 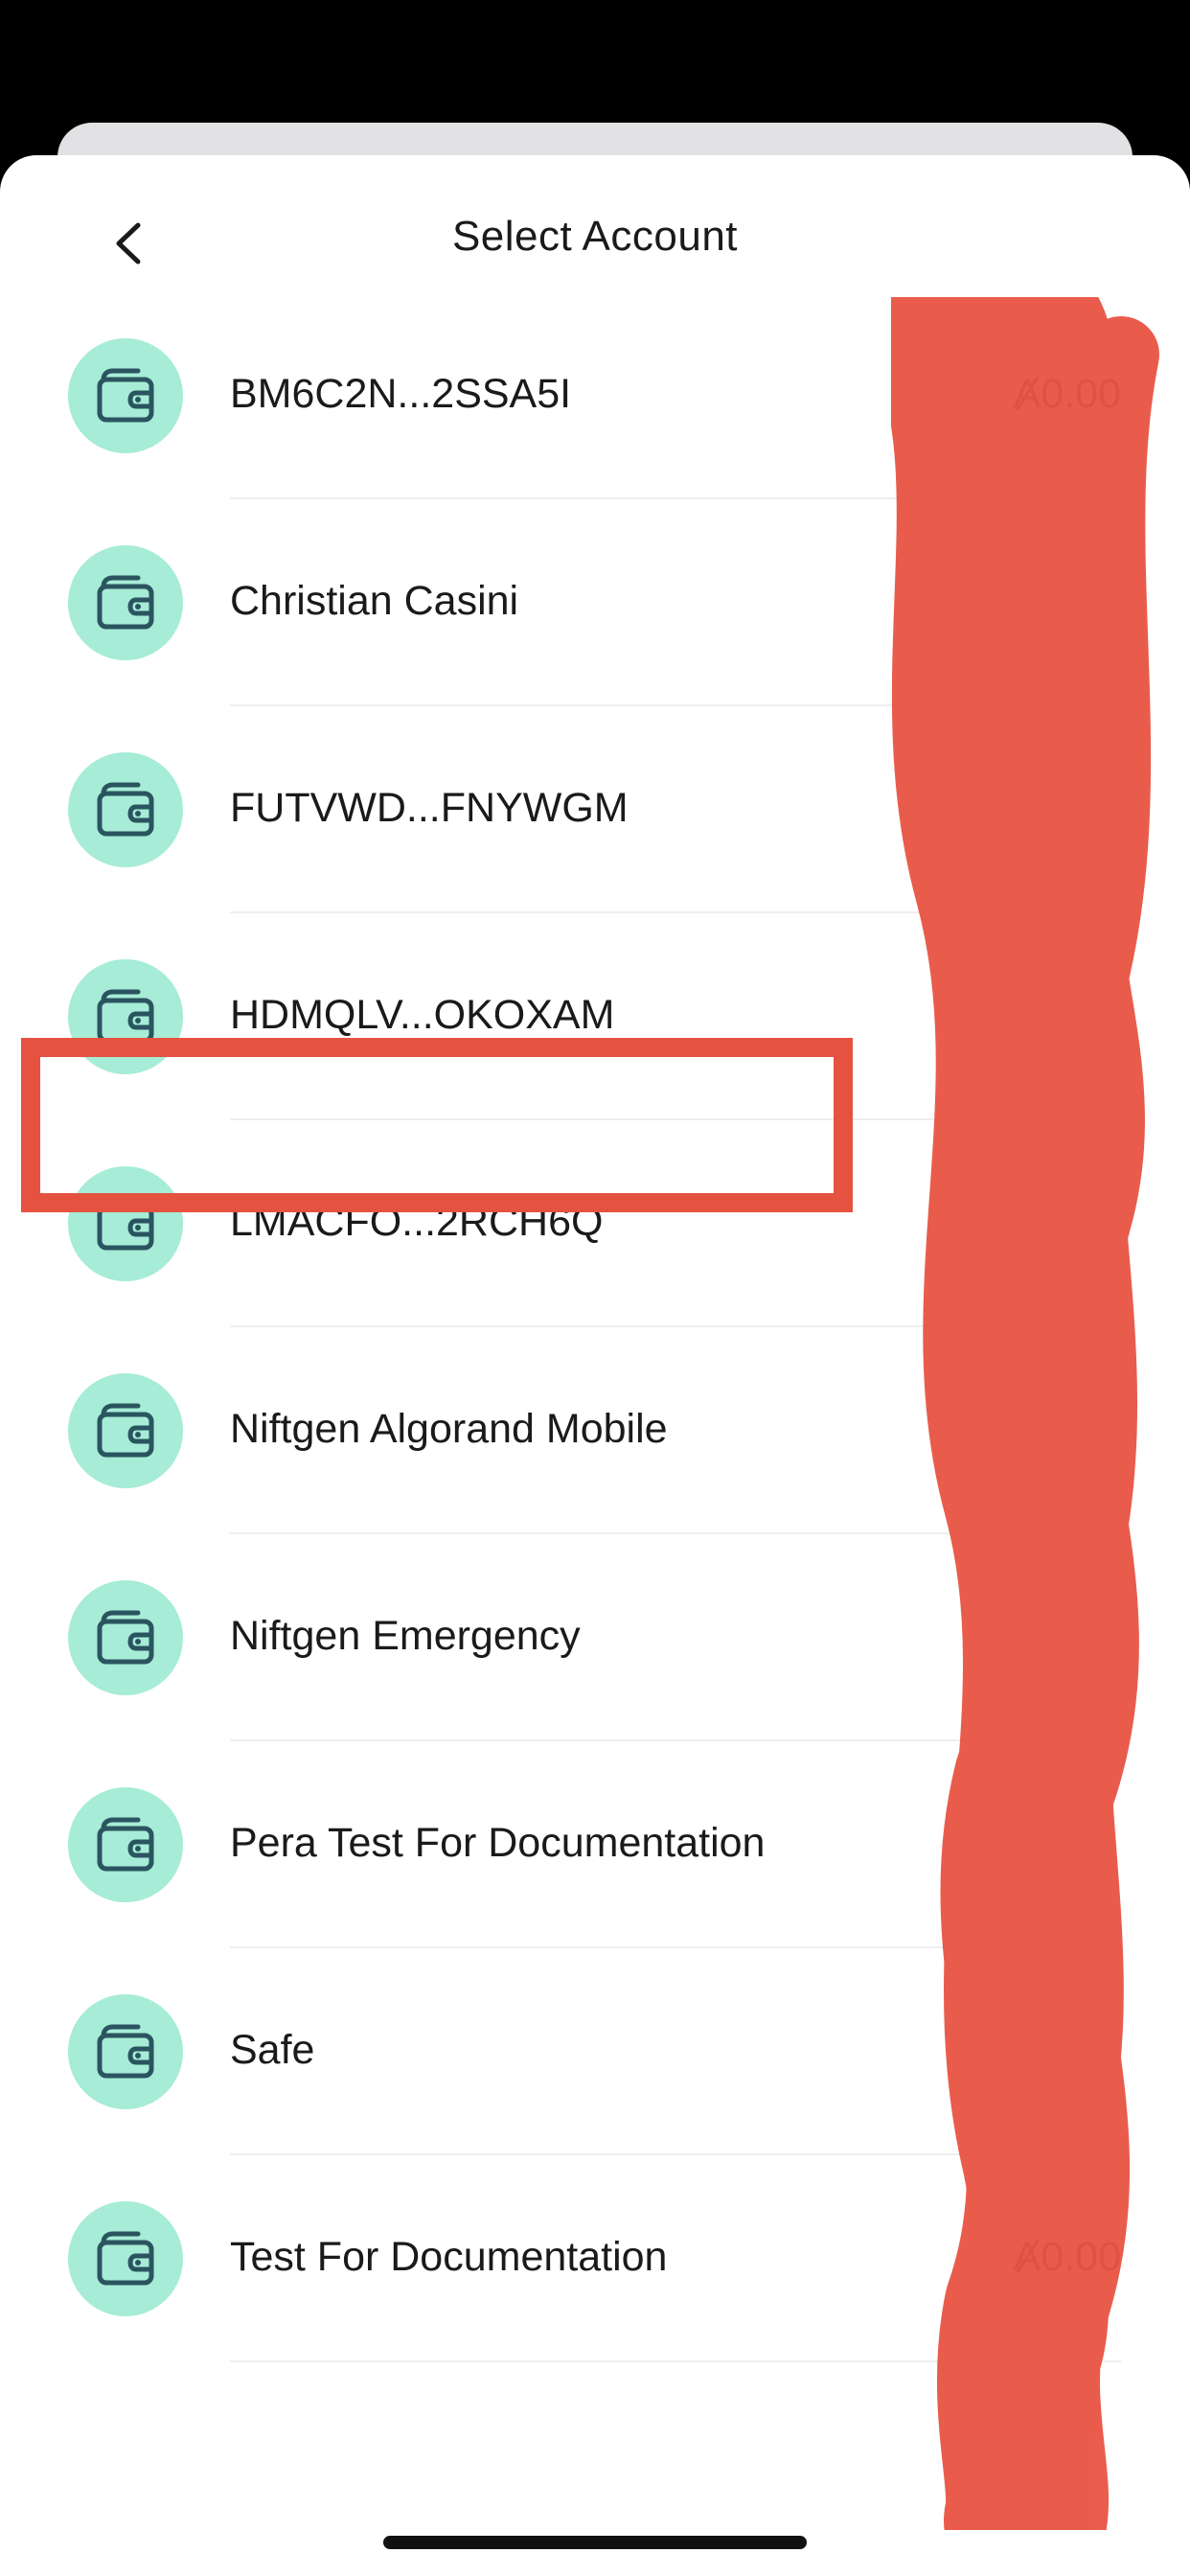 What do you see at coordinates (401, 394) in the screenshot?
I see `account-name: BM6C2N...2SSA5I` at bounding box center [401, 394].